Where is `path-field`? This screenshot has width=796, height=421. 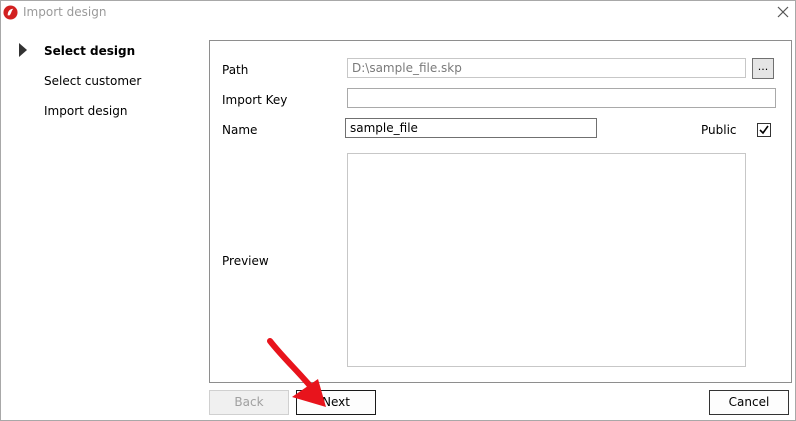
path-field is located at coordinates (546, 68).